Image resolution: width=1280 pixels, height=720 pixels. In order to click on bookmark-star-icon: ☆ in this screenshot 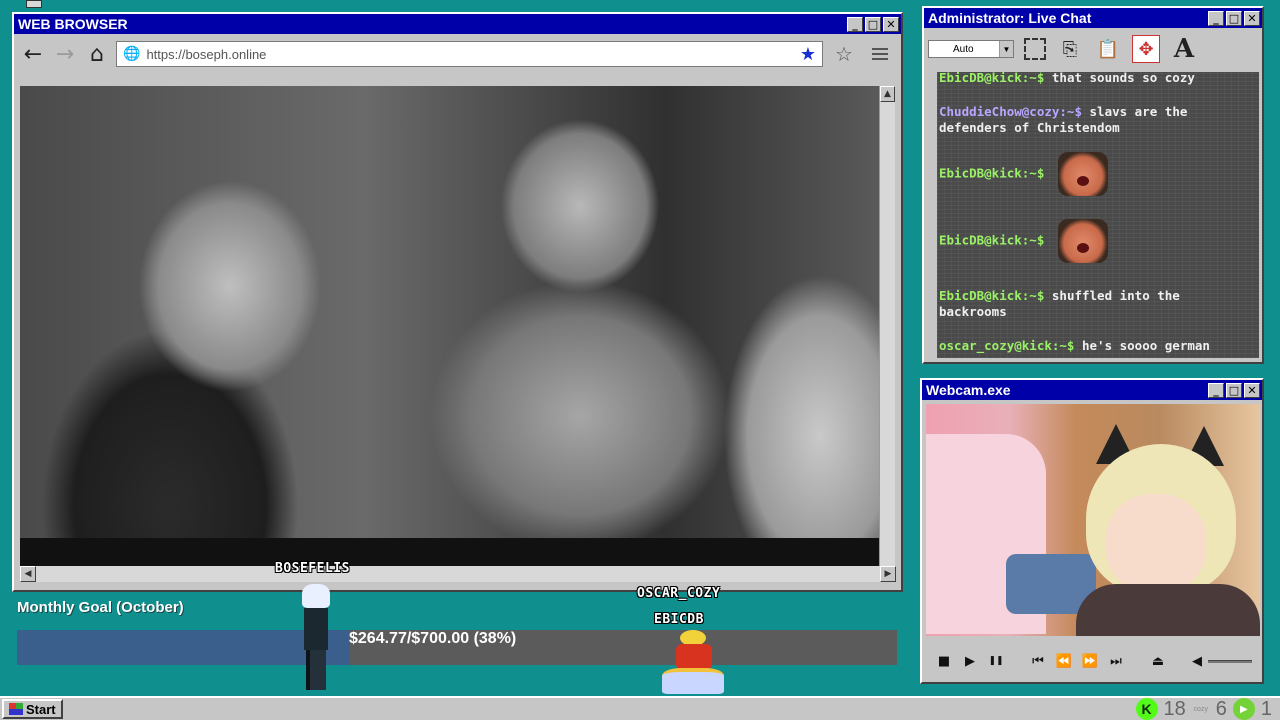, I will do `click(844, 54)`.